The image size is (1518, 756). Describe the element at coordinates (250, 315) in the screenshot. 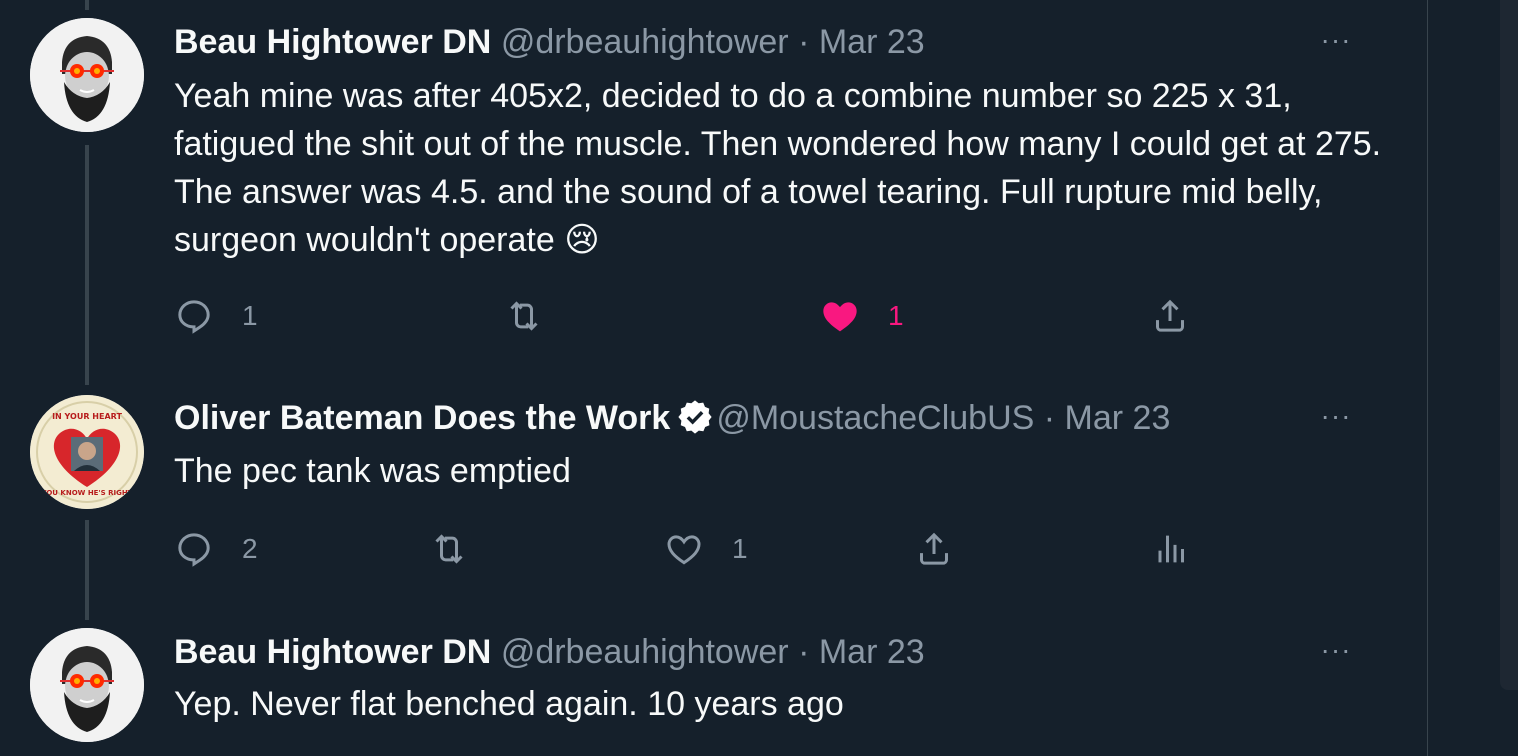

I see `reply-count: 1` at that location.